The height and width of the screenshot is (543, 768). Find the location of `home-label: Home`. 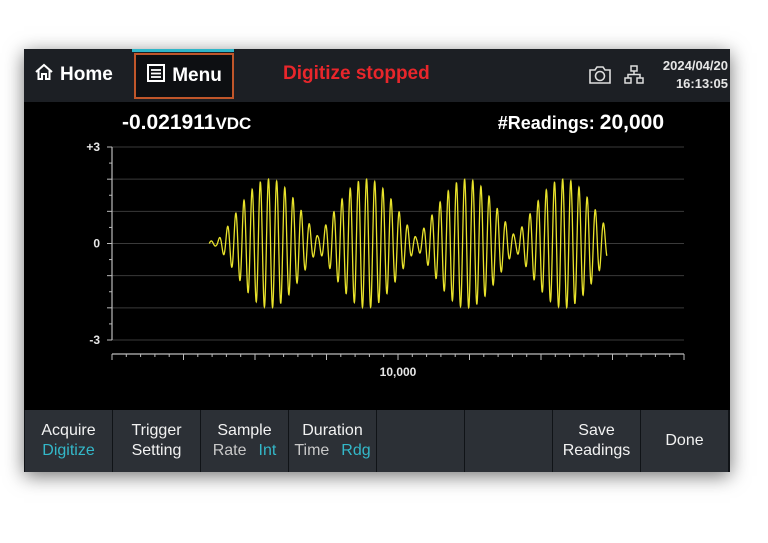

home-label: Home is located at coordinates (86, 74).